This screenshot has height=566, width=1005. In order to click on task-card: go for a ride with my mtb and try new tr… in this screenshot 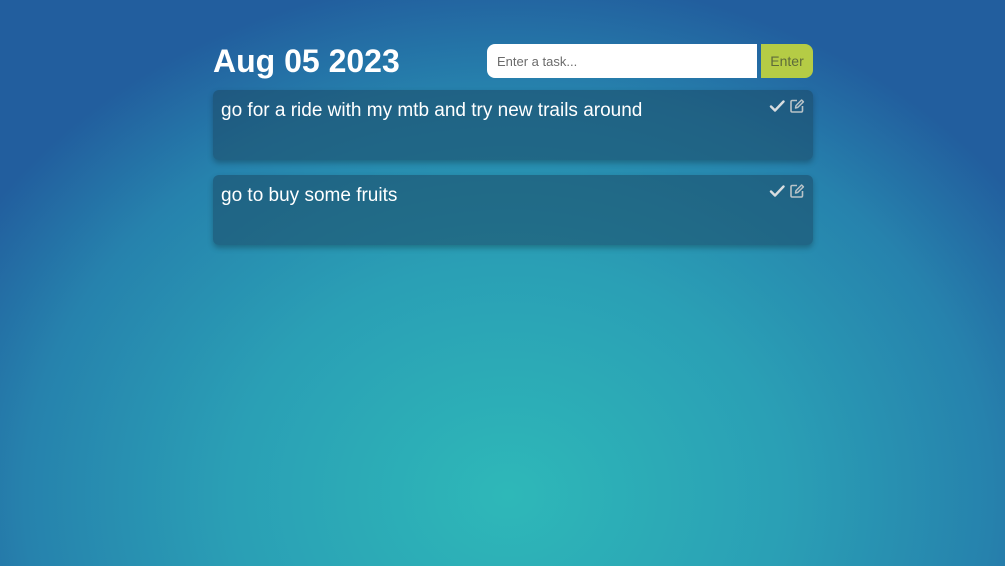, I will do `click(513, 125)`.